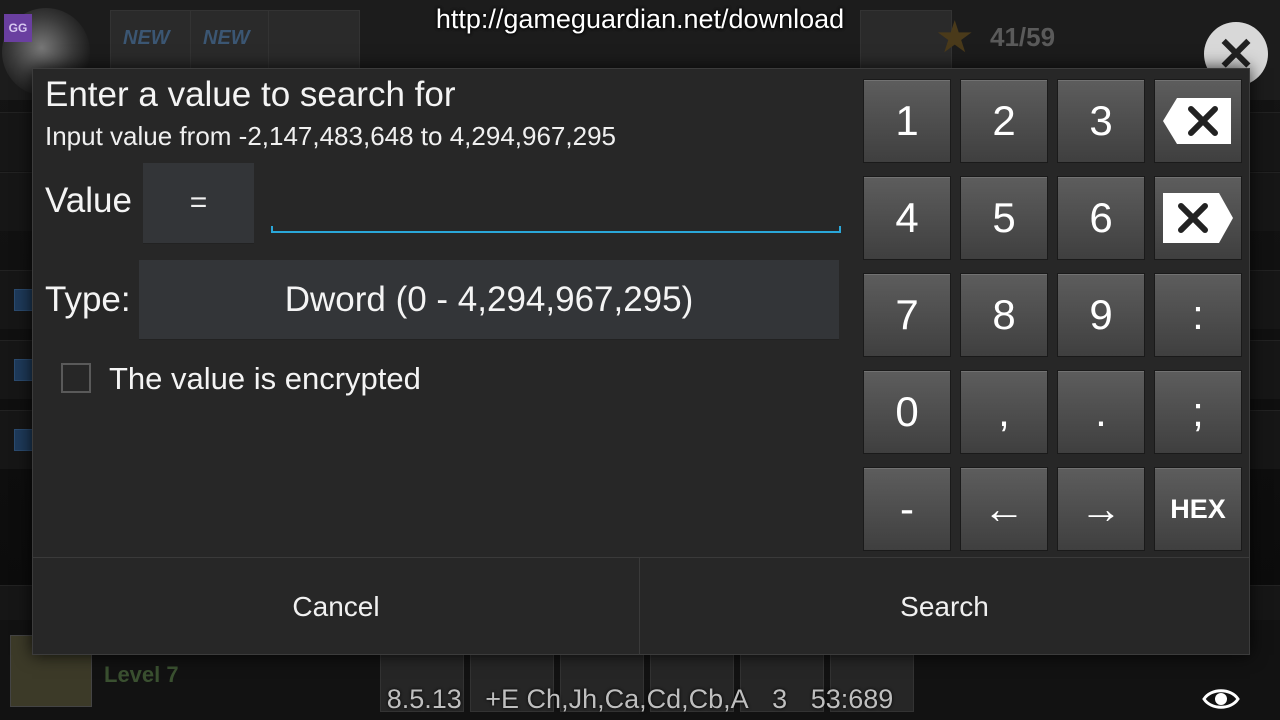 This screenshot has height=720, width=1280. What do you see at coordinates (1198, 509) in the screenshot?
I see `key-hex: HEX` at bounding box center [1198, 509].